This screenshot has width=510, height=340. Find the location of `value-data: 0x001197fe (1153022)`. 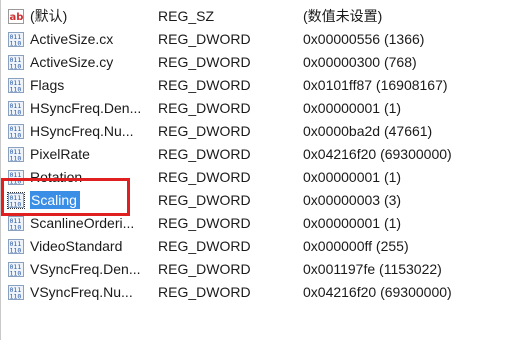

value-data: 0x001197fe (1153022) is located at coordinates (372, 269).